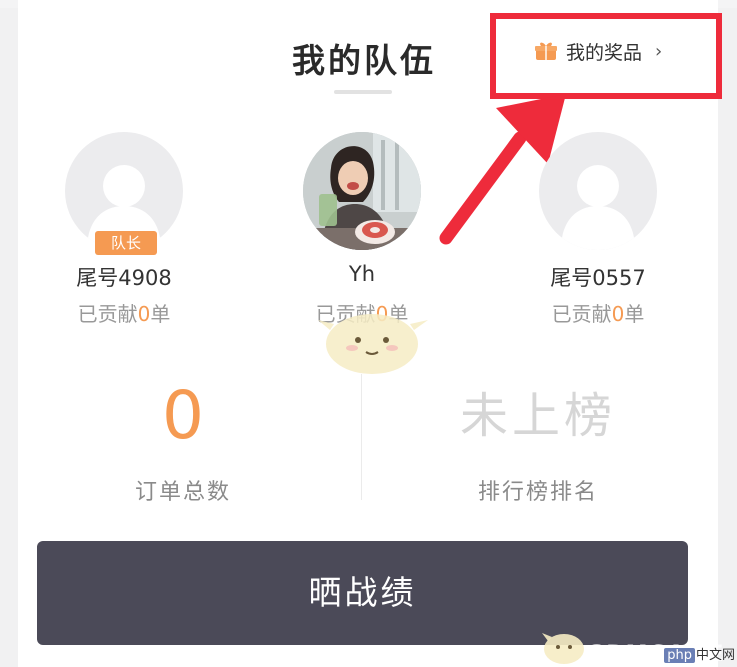 The height and width of the screenshot is (667, 737). I want to click on captain-badge: 队长, so click(126, 243).